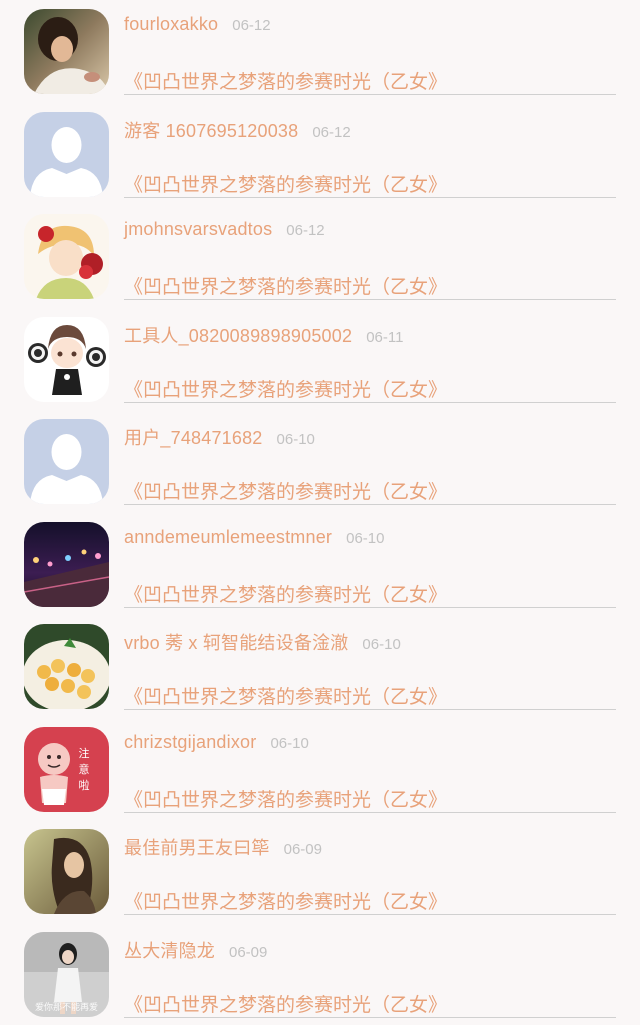  I want to click on comment-meta: jmohnsvarsvadtos 06-12, so click(224, 231).